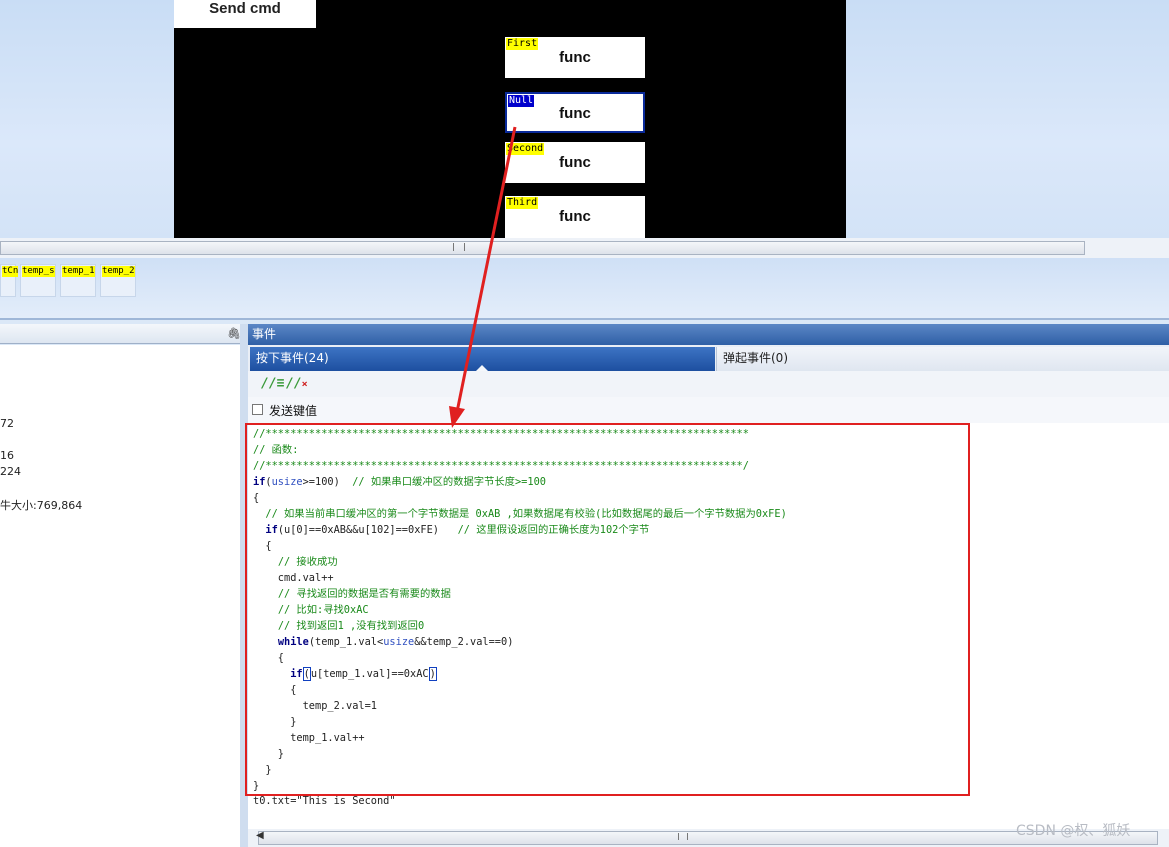  I want to click on func-button-second: Second func, so click(575, 162).